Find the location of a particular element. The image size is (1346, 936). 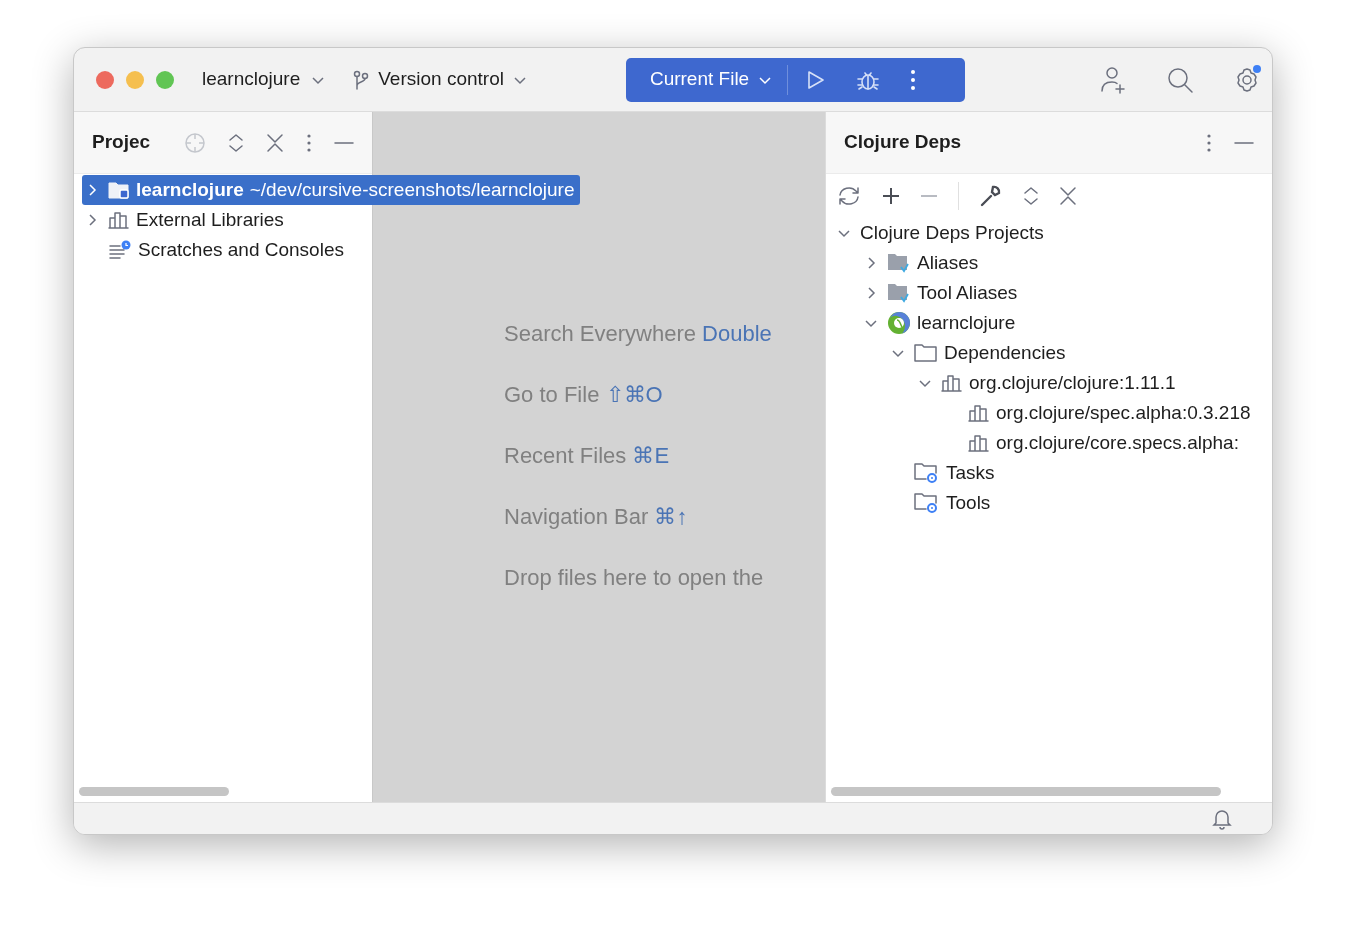

tree-row: Scratches and Consoles is located at coordinates (216, 250).